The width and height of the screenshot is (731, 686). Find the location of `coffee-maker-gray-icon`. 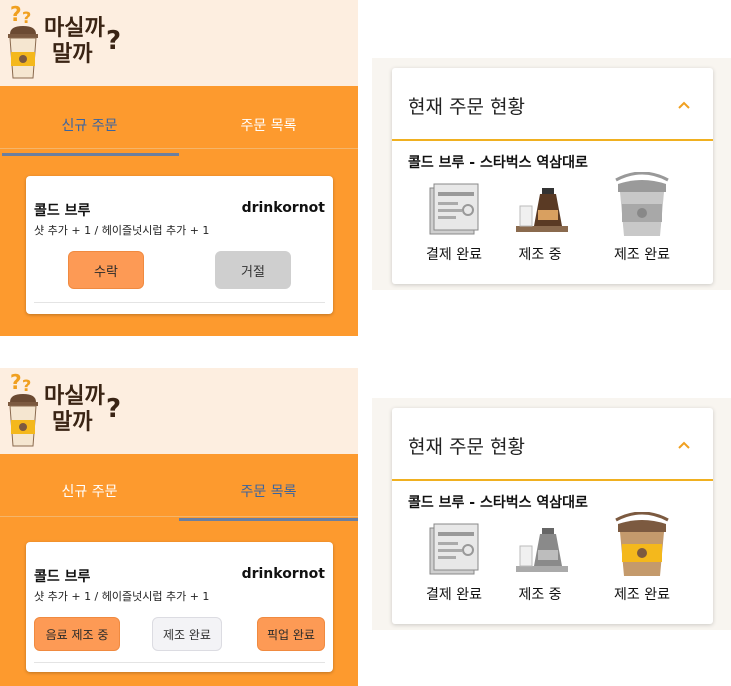

coffee-maker-gray-icon is located at coordinates (542, 550).